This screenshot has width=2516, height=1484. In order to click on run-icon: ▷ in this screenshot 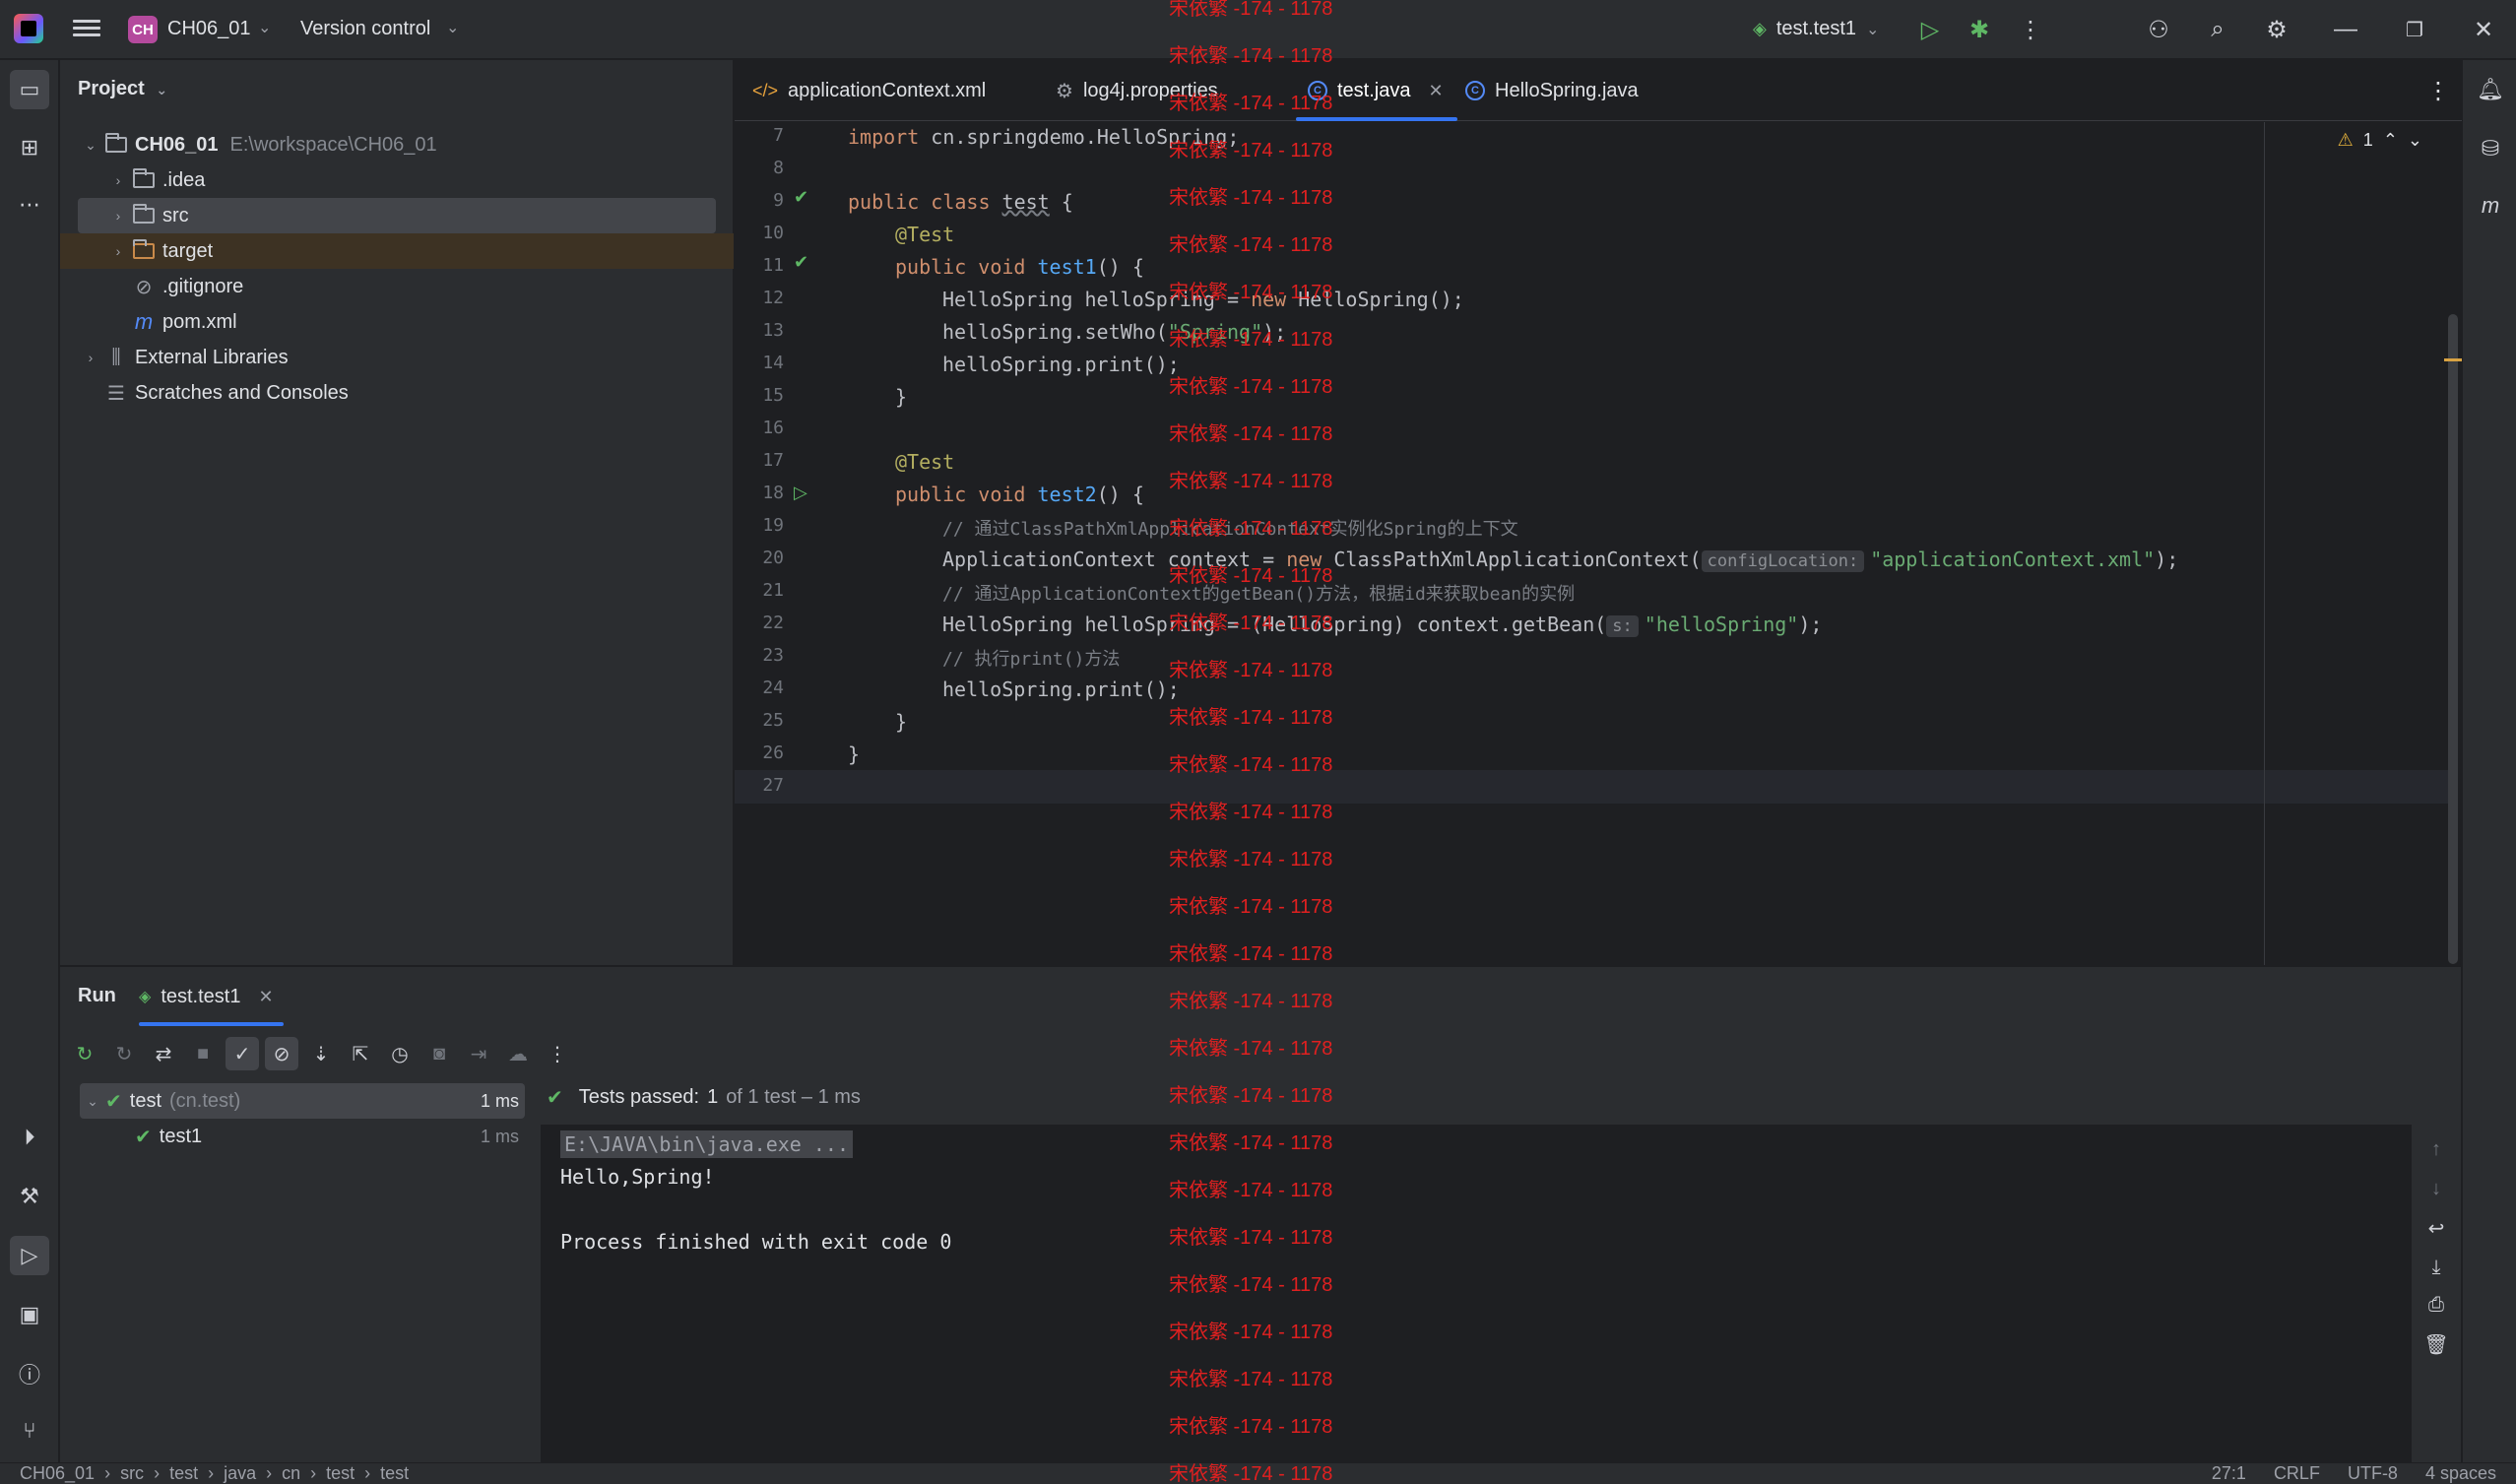, I will do `click(1930, 29)`.